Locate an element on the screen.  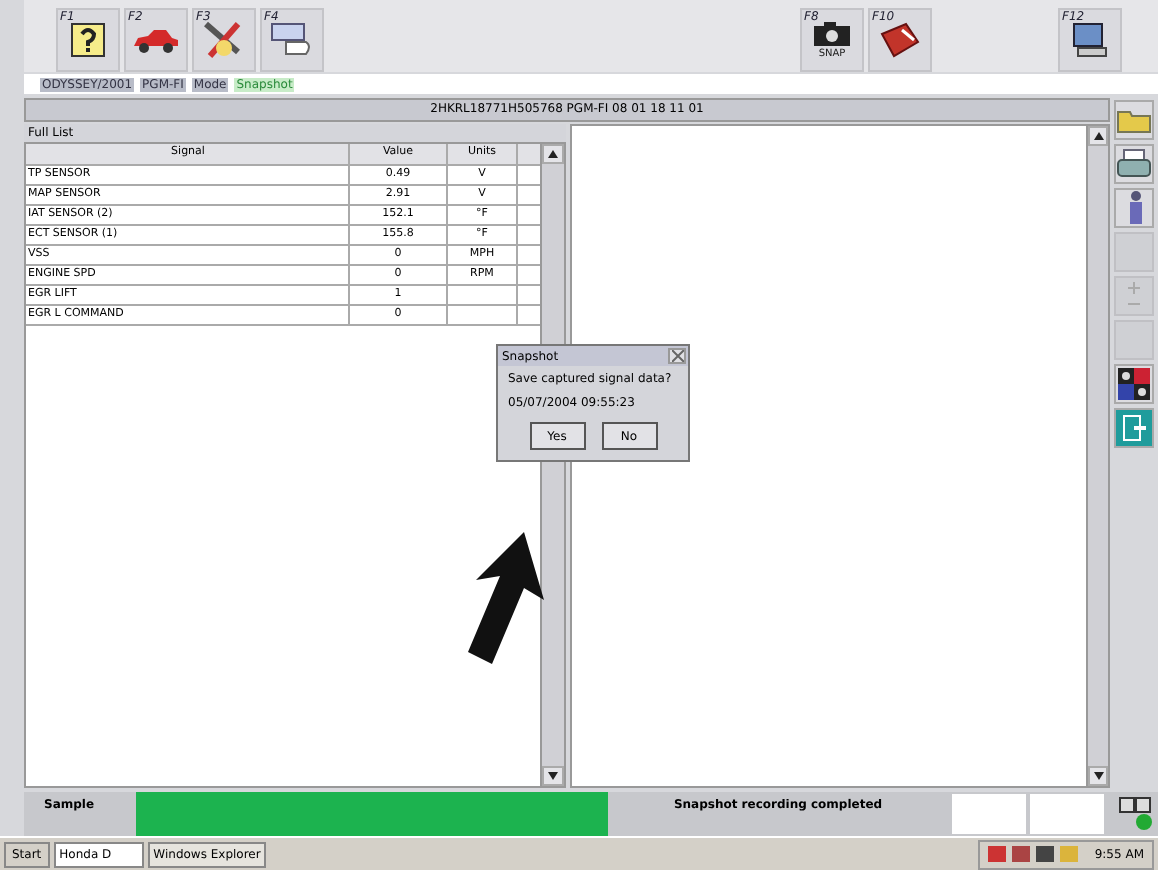
close-button is located at coordinates (677, 356).